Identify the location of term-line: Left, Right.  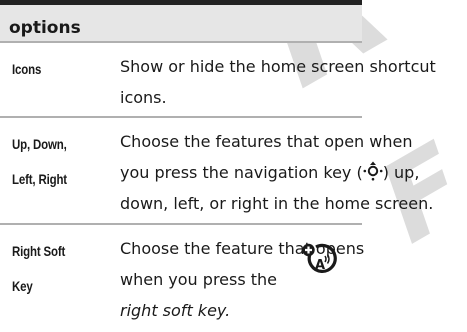
(39, 179).